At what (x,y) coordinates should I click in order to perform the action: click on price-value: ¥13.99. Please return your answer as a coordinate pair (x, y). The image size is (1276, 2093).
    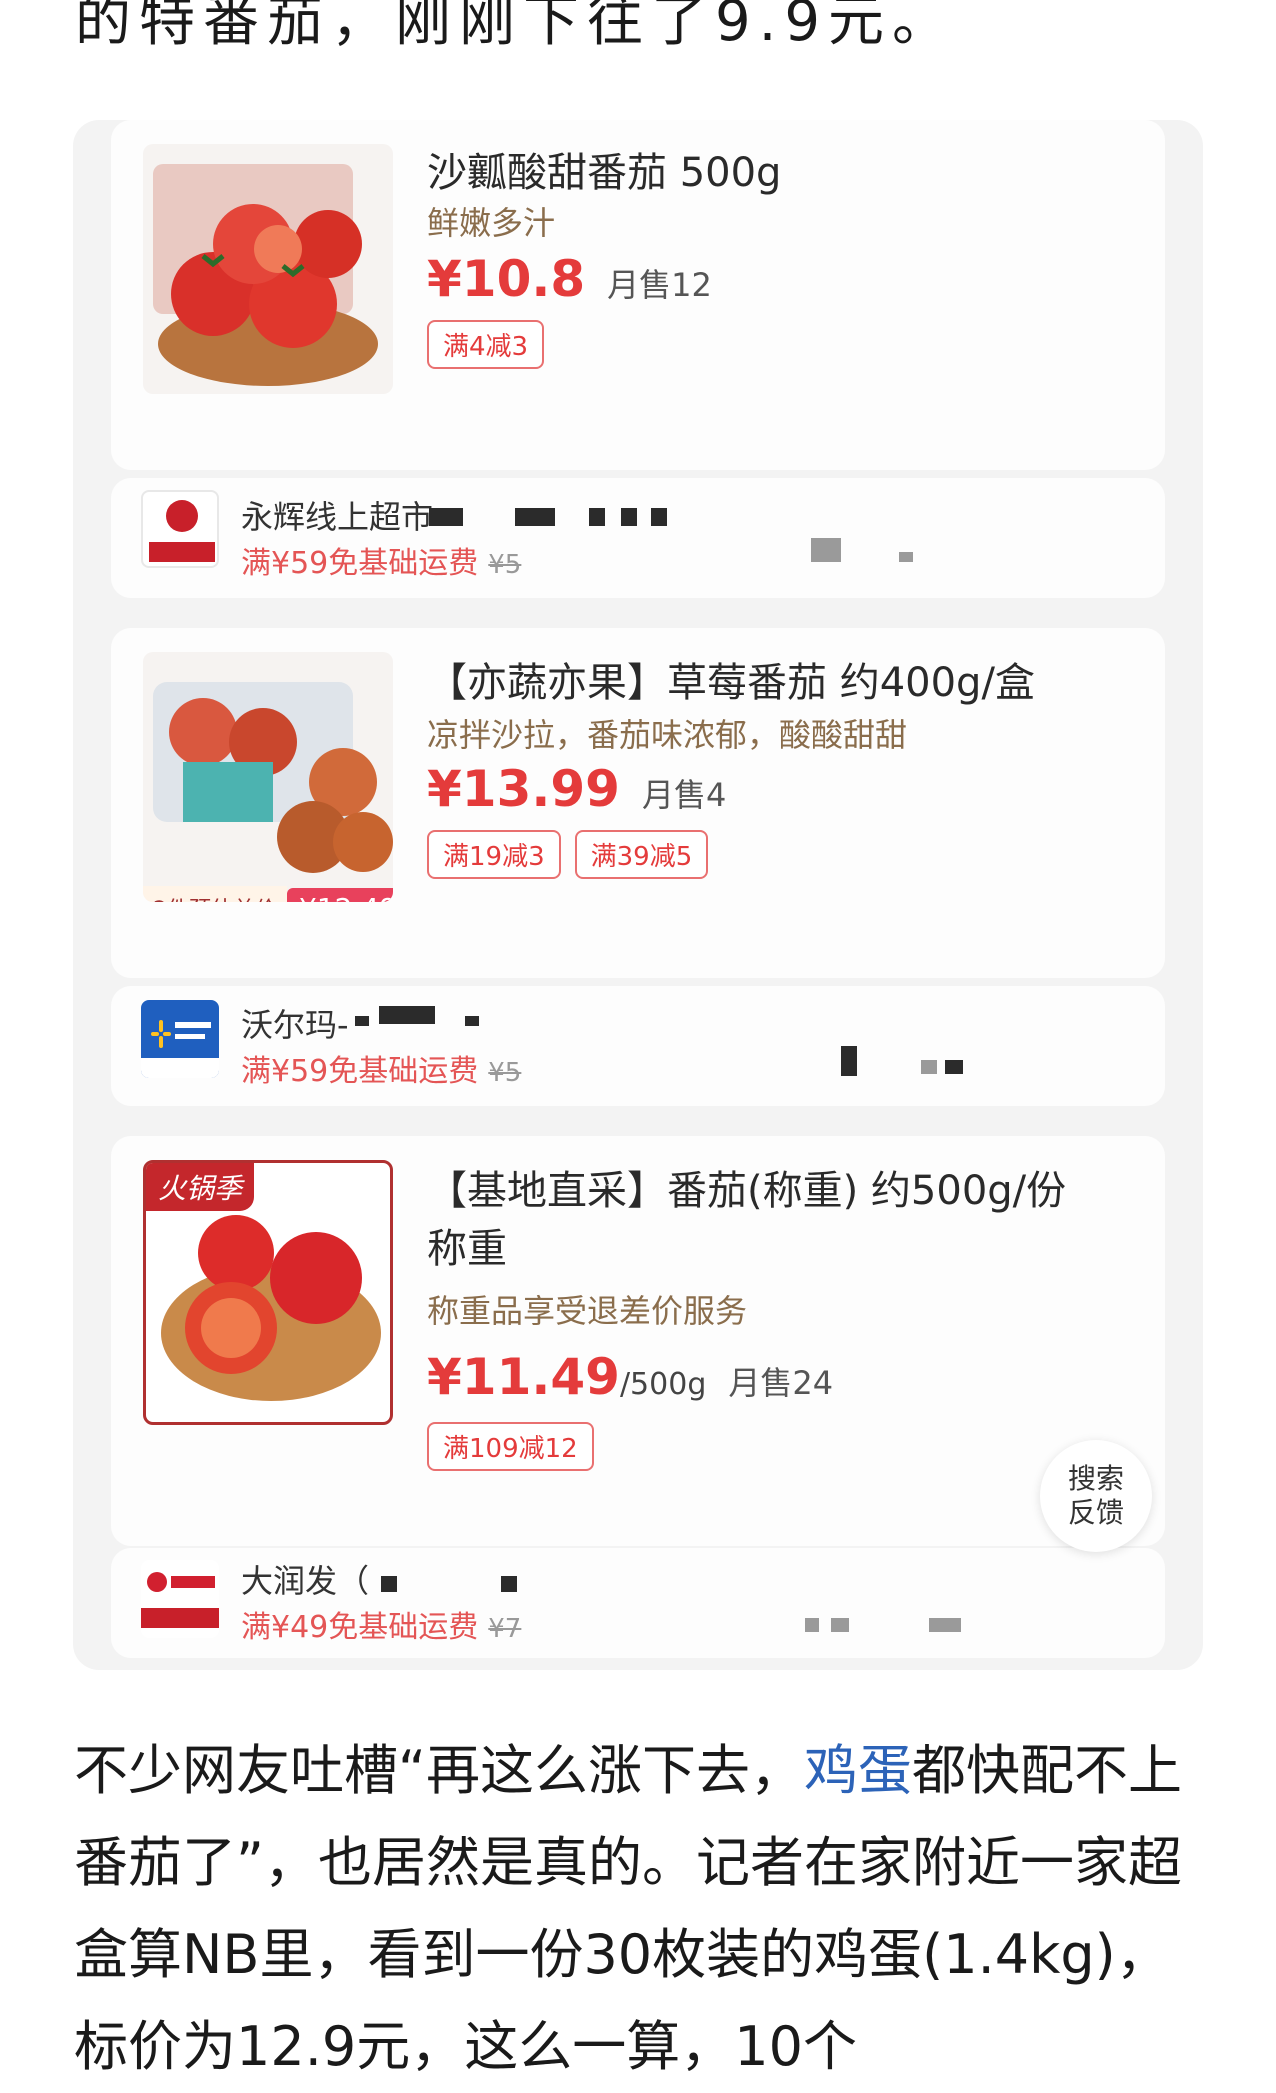
    Looking at the image, I should click on (523, 789).